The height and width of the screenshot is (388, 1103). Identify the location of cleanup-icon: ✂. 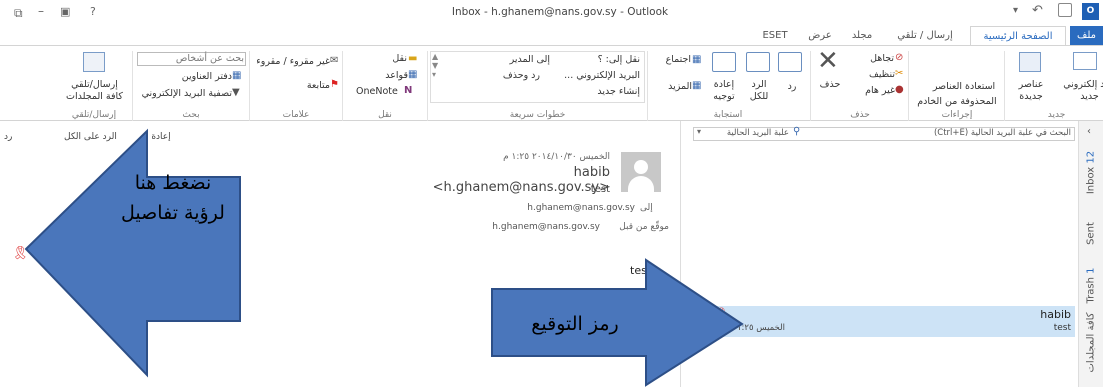
(899, 73).